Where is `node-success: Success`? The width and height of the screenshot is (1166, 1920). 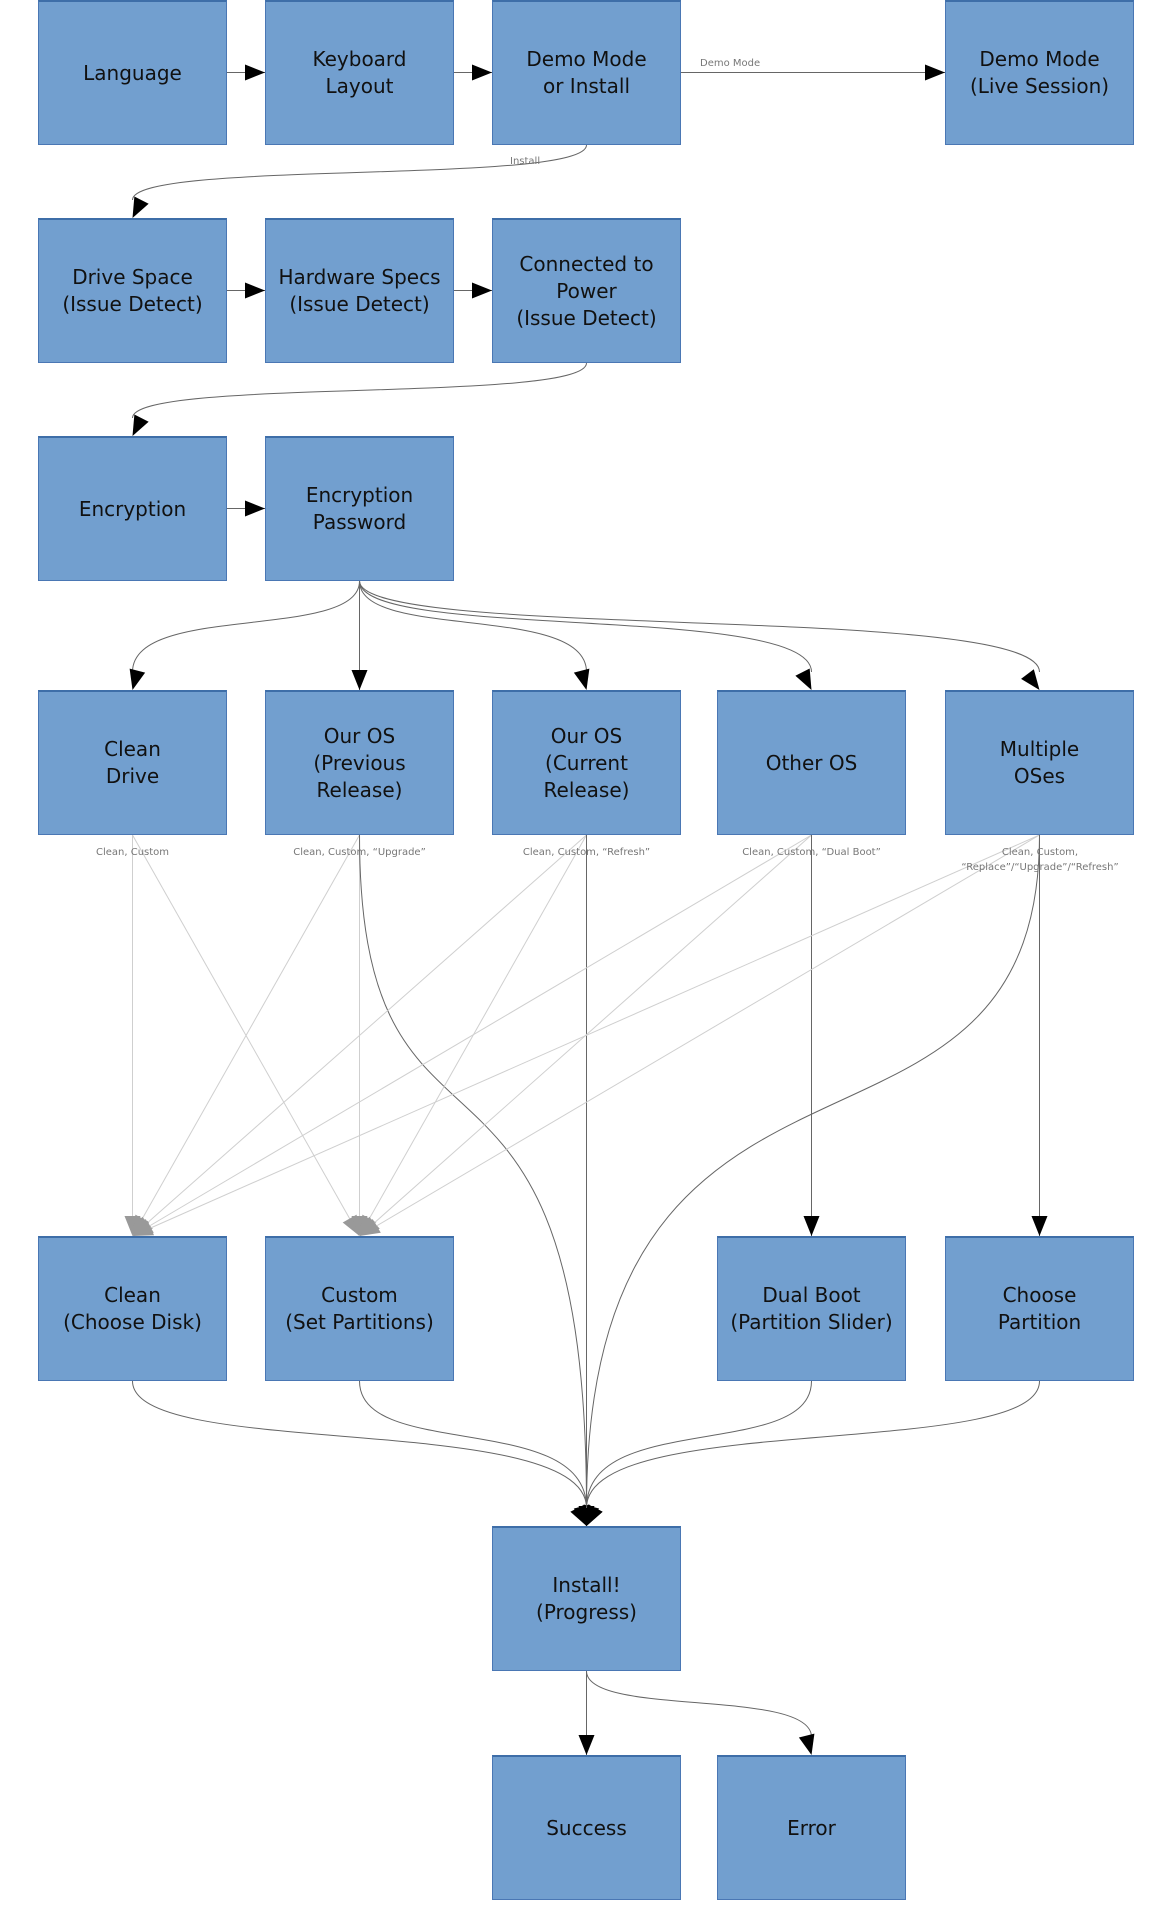
node-success: Success is located at coordinates (586, 1827).